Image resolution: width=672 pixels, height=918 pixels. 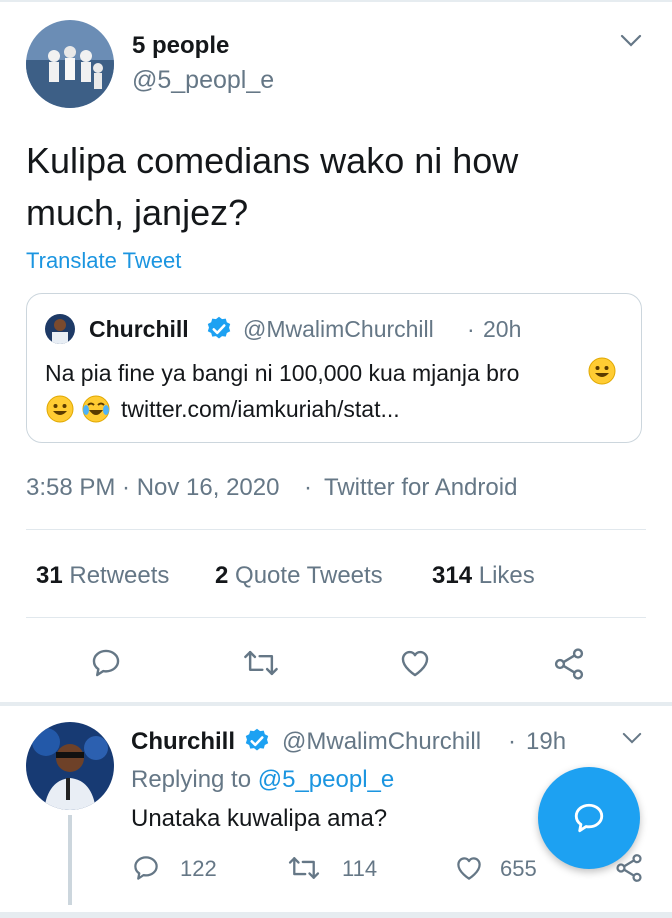 What do you see at coordinates (569, 664) in the screenshot?
I see `share-icon` at bounding box center [569, 664].